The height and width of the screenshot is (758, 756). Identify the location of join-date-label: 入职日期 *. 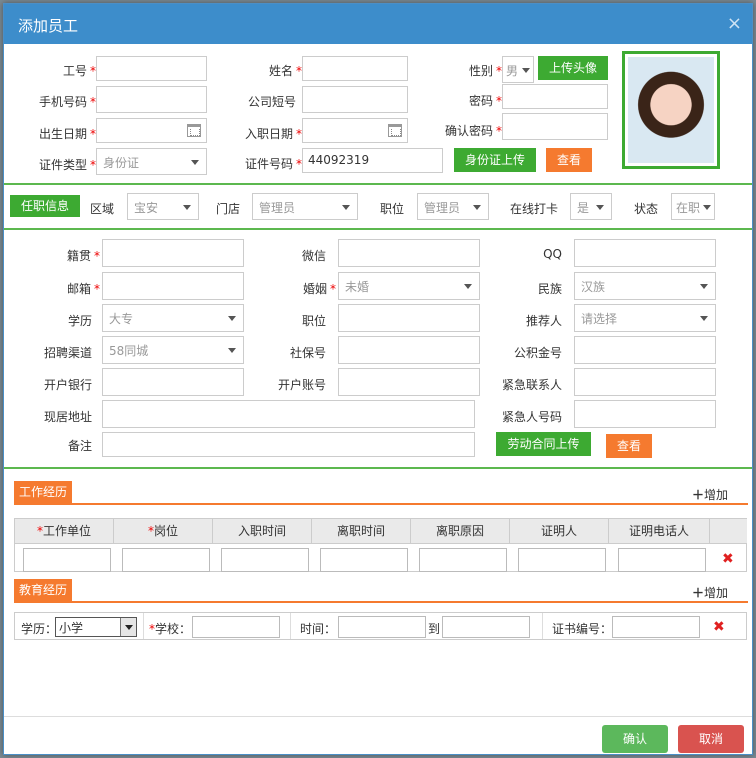
(273, 134).